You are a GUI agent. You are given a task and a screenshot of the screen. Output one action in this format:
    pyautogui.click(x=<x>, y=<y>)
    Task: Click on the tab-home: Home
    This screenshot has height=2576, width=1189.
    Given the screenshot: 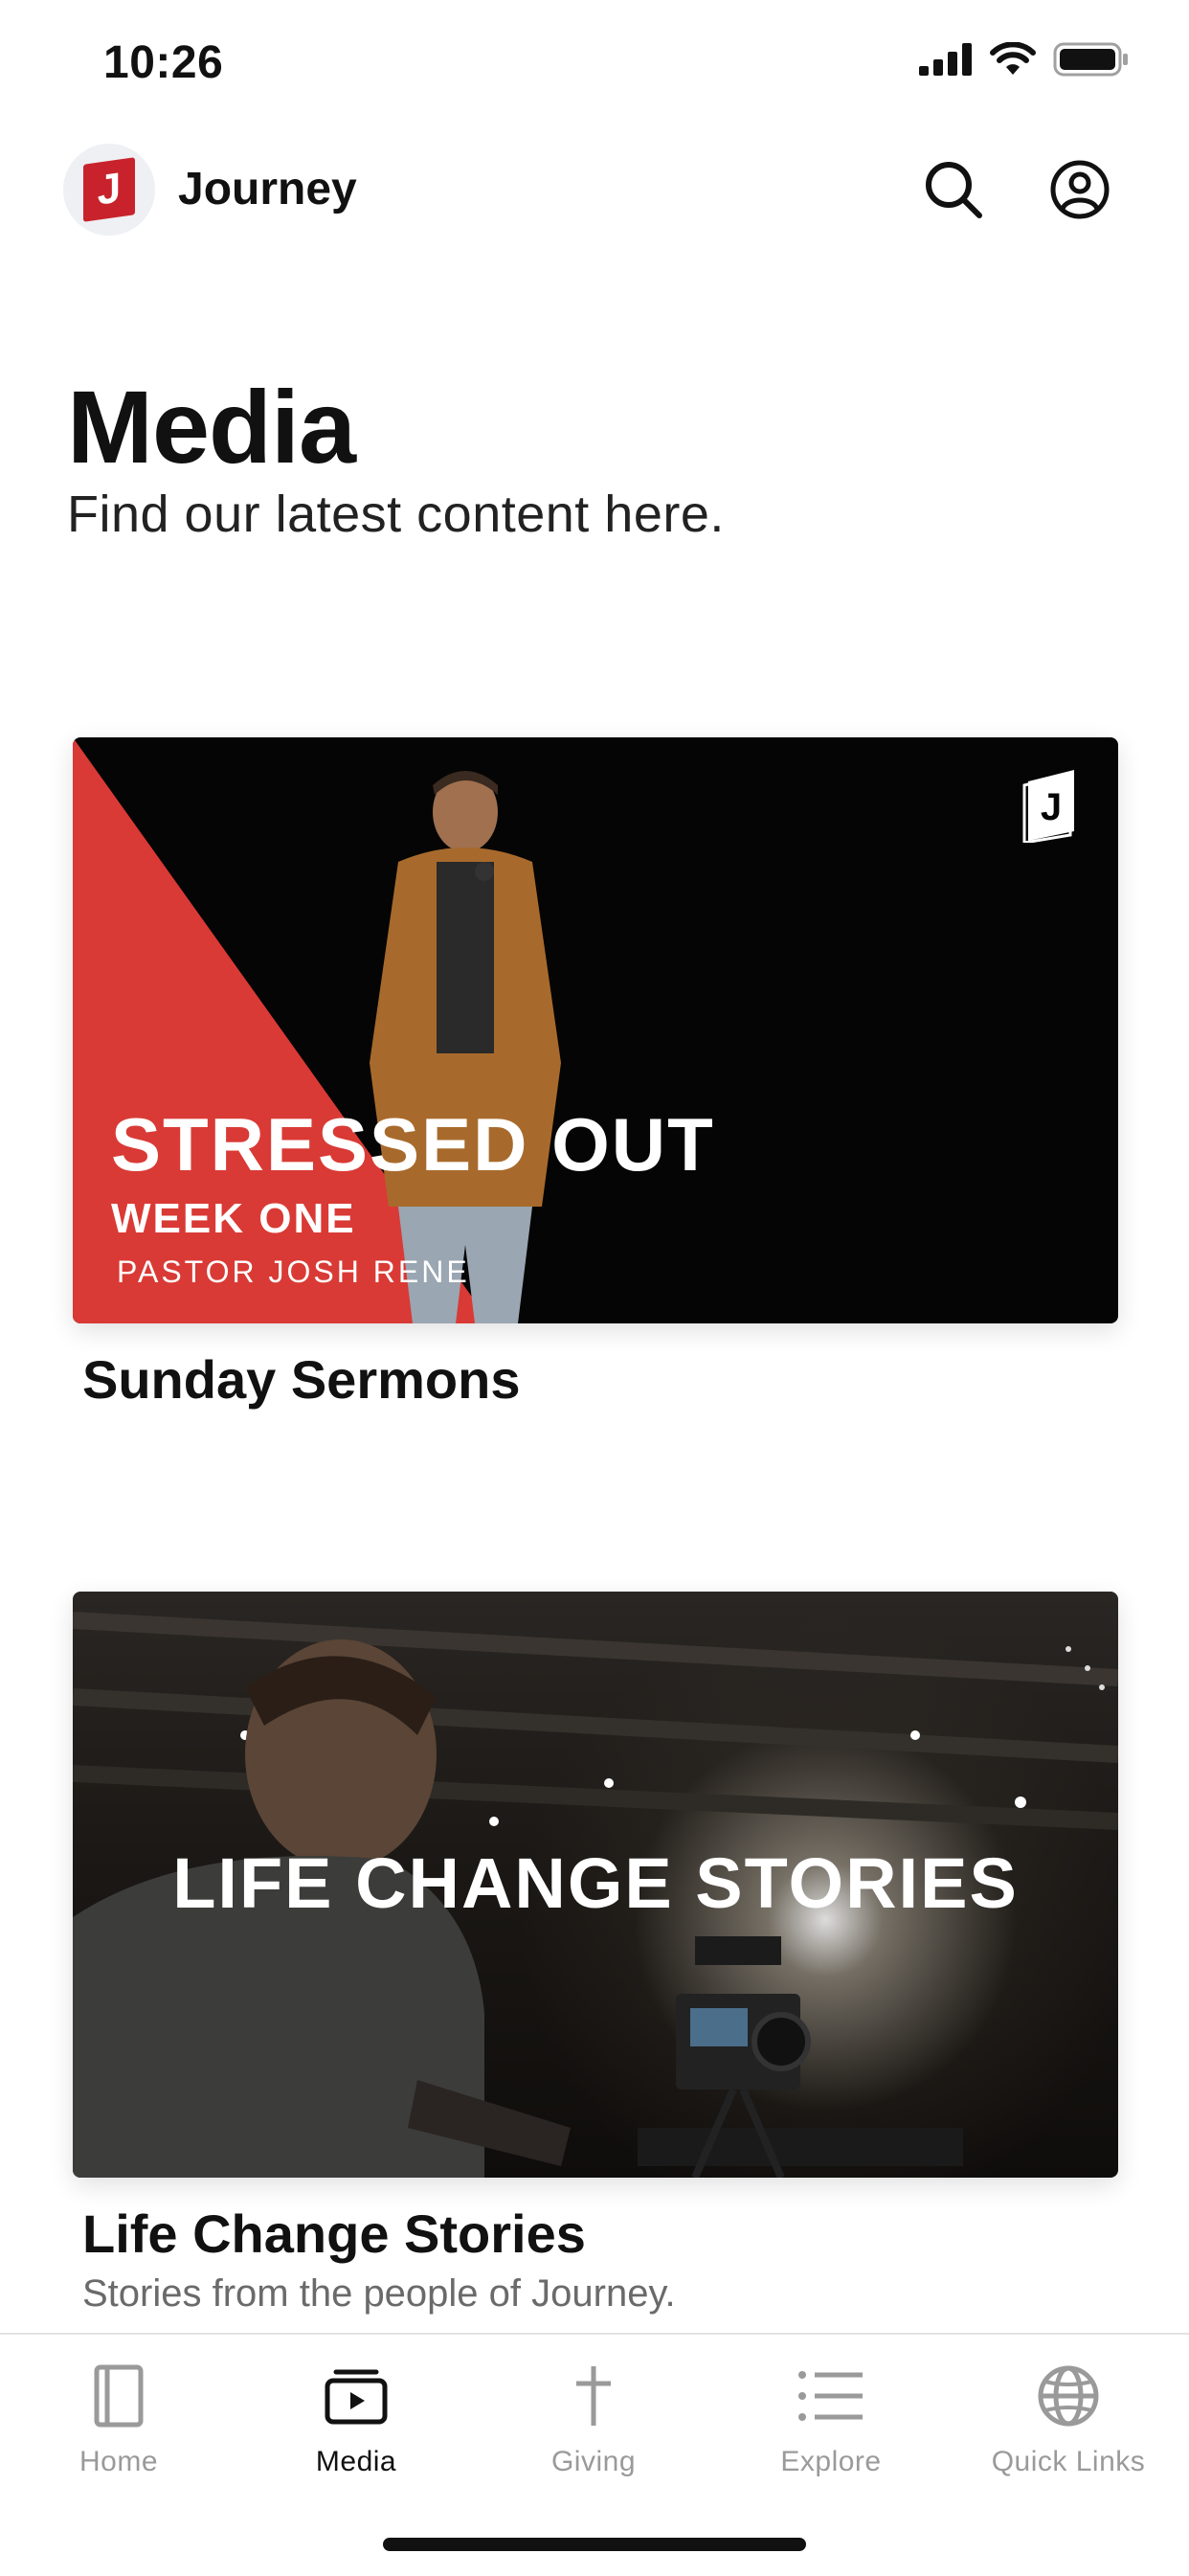 What is the action you would take?
    pyautogui.click(x=118, y=2418)
    